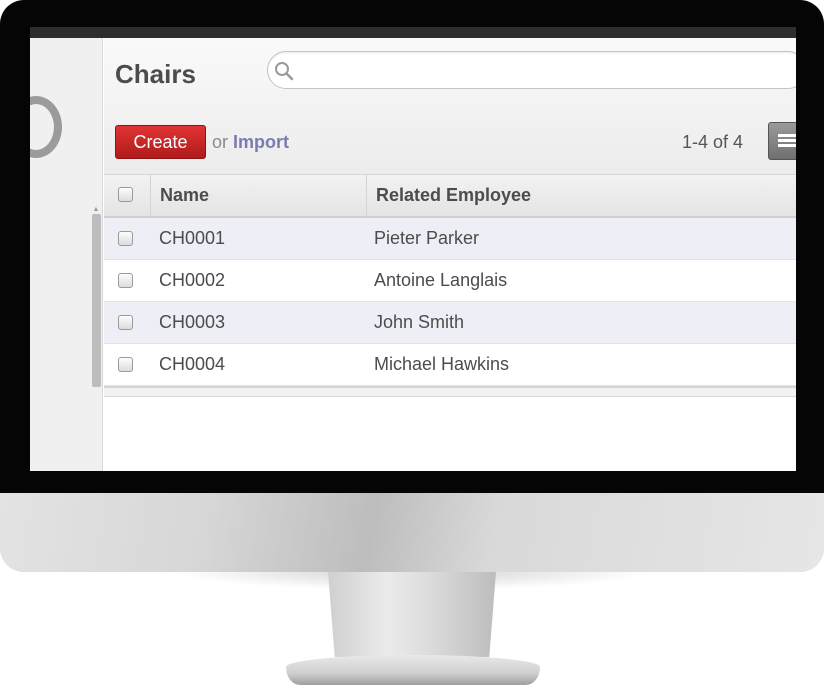 The width and height of the screenshot is (824, 686). I want to click on table-row: CH0003 John Smith, so click(450, 323).